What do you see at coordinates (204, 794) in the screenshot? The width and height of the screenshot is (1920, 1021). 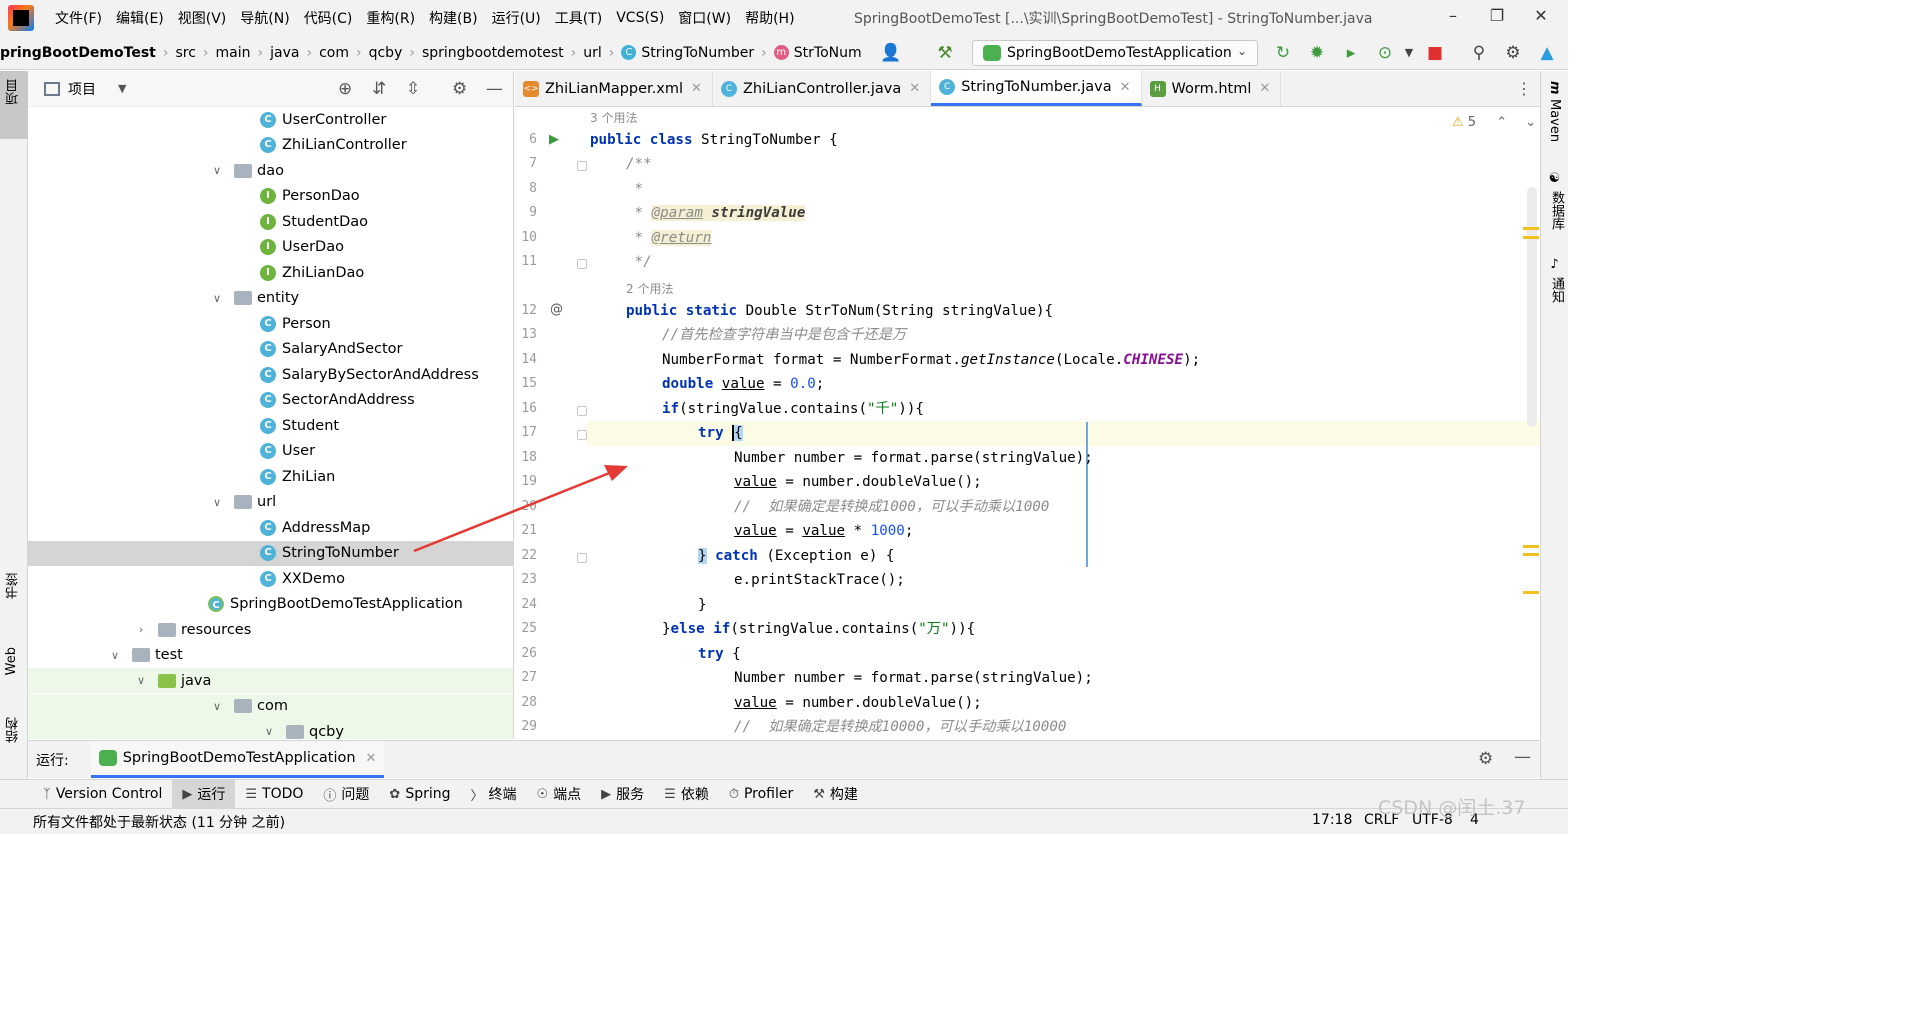 I see `run-tool-button: ▶ 运行` at bounding box center [204, 794].